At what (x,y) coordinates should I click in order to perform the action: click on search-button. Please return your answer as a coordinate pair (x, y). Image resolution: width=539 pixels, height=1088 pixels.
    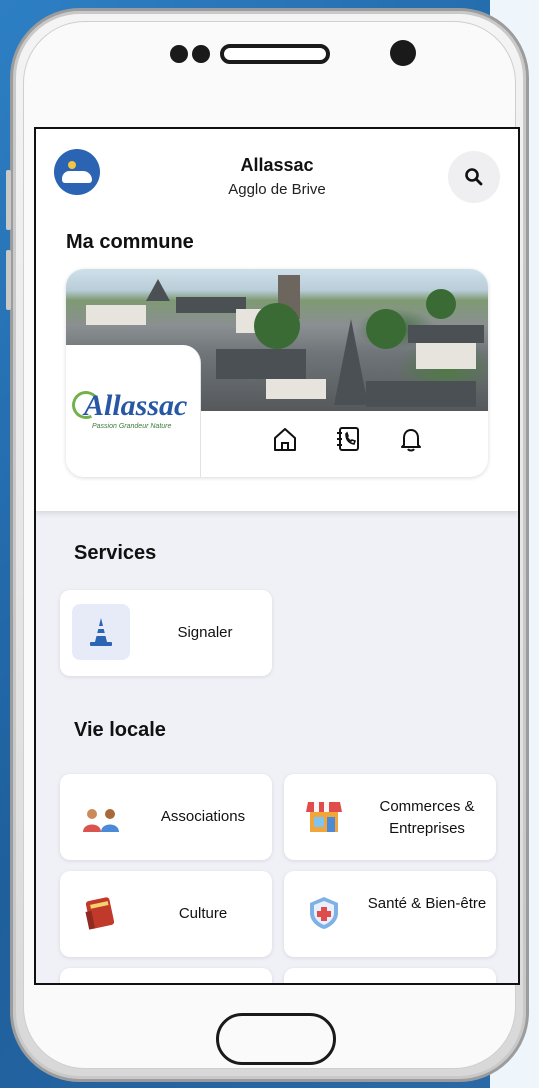
    Looking at the image, I should click on (474, 177).